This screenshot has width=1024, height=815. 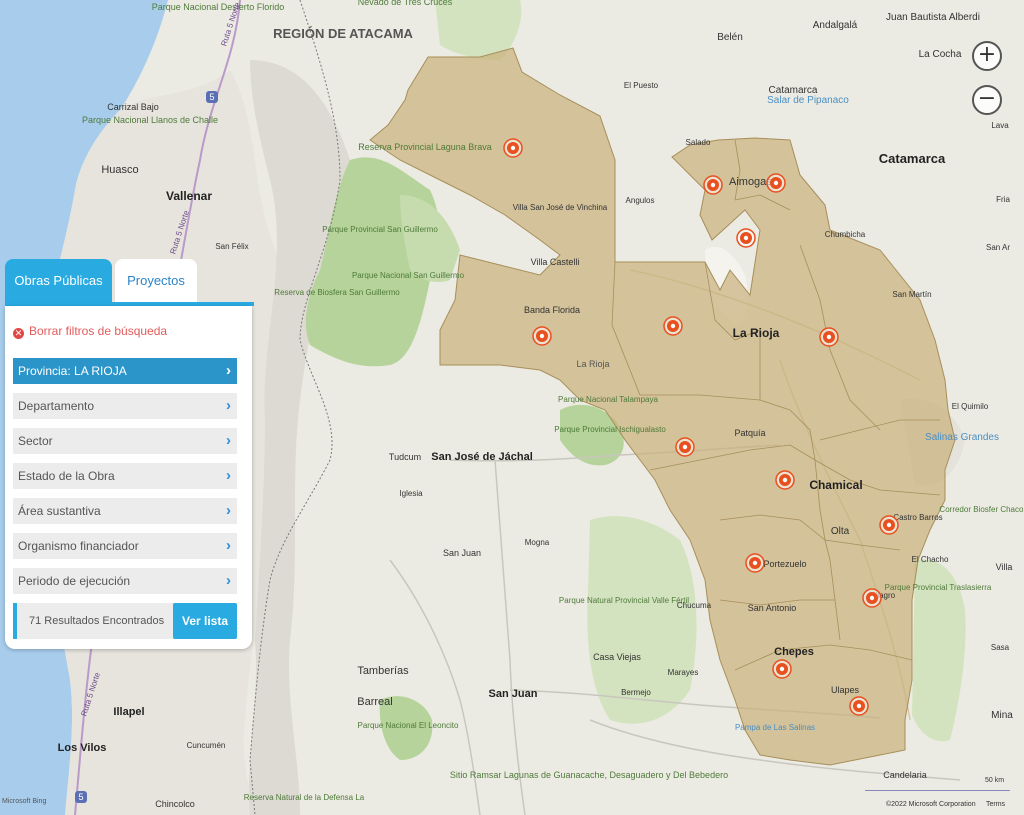 I want to click on filter-departamento: Departamento ›, so click(x=125, y=406).